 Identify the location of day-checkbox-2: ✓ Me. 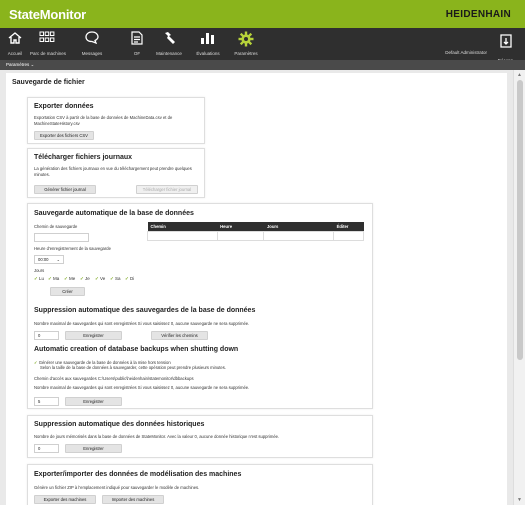
(69, 279).